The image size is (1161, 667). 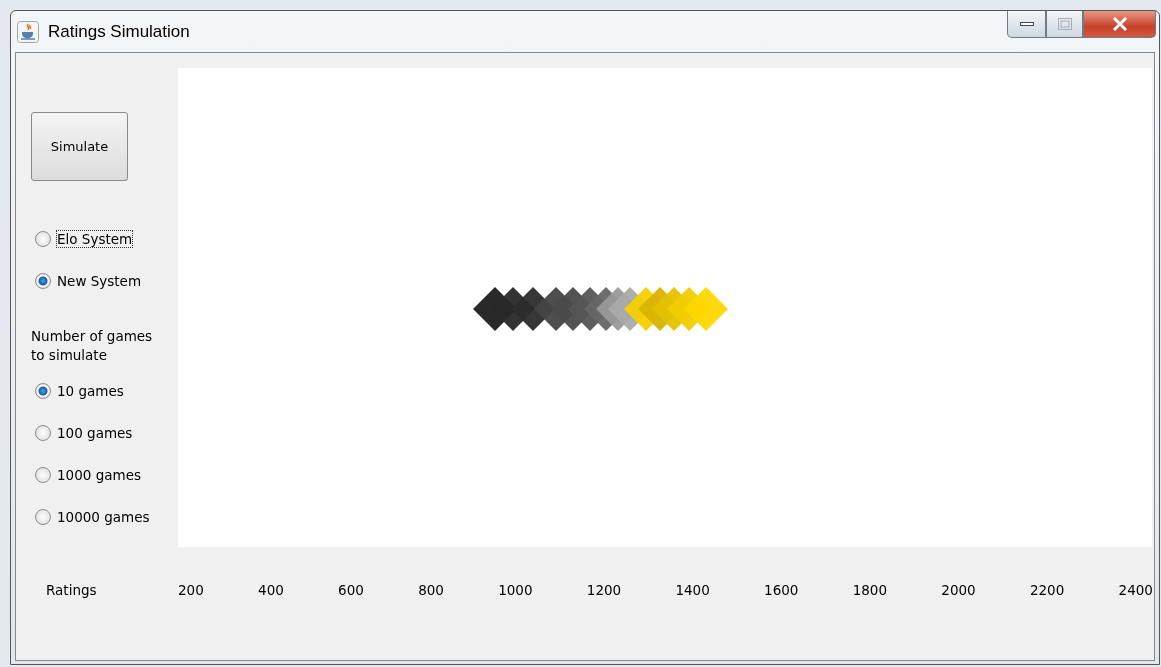 What do you see at coordinates (431, 590) in the screenshot?
I see `tick-label: 800` at bounding box center [431, 590].